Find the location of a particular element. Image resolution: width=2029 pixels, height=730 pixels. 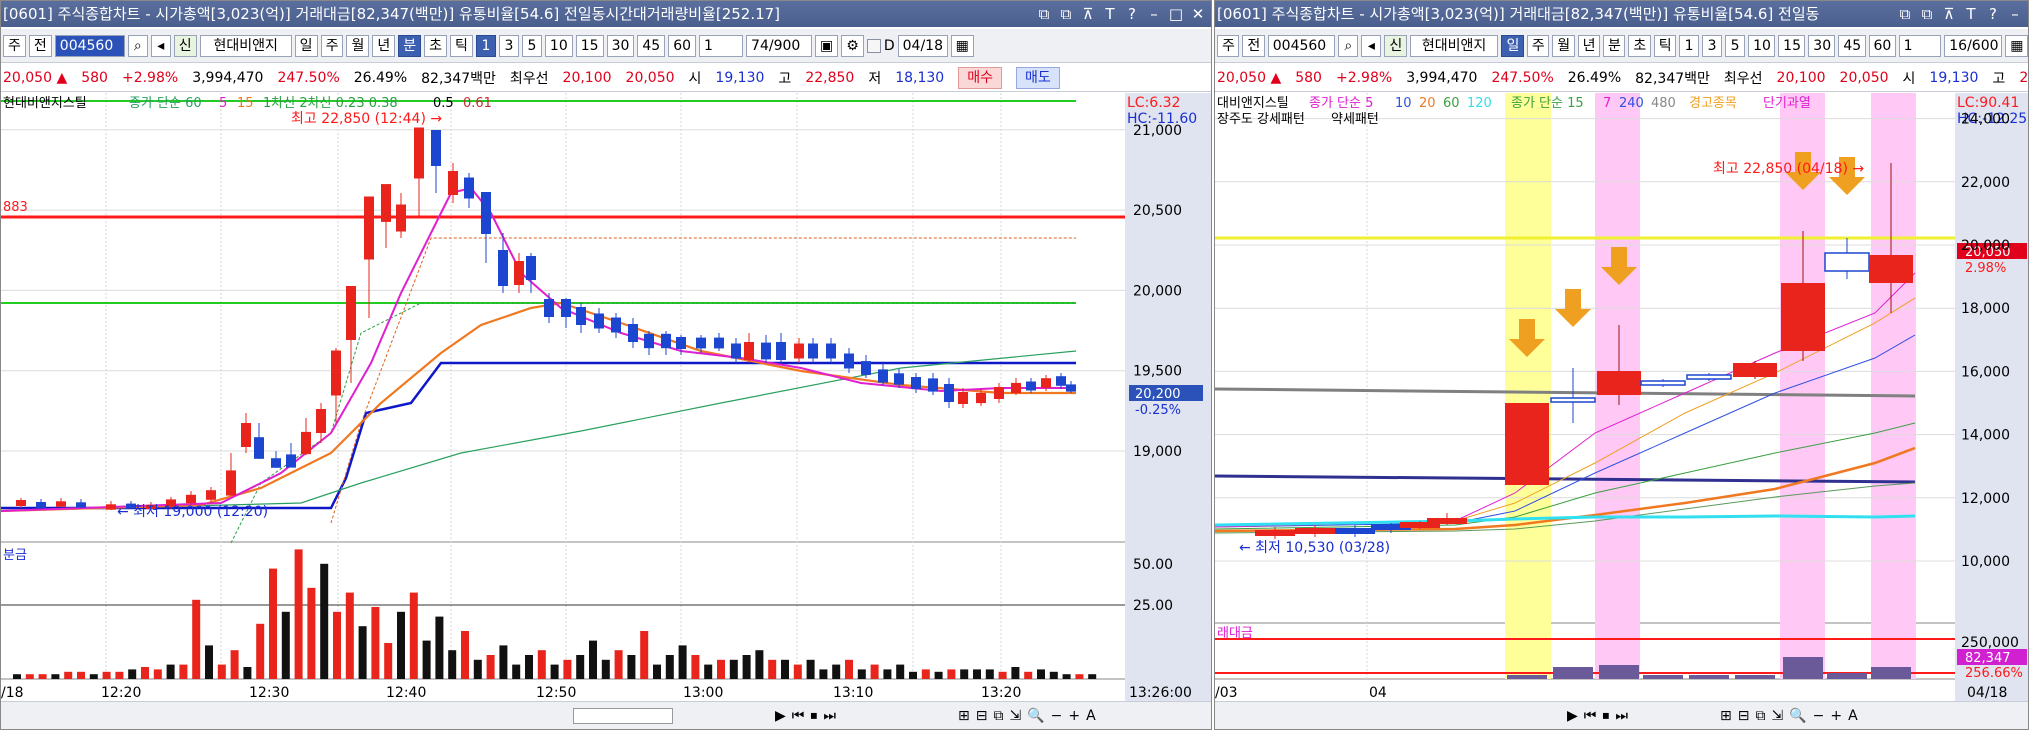

settings-icon: ⚙ is located at coordinates (852, 45).